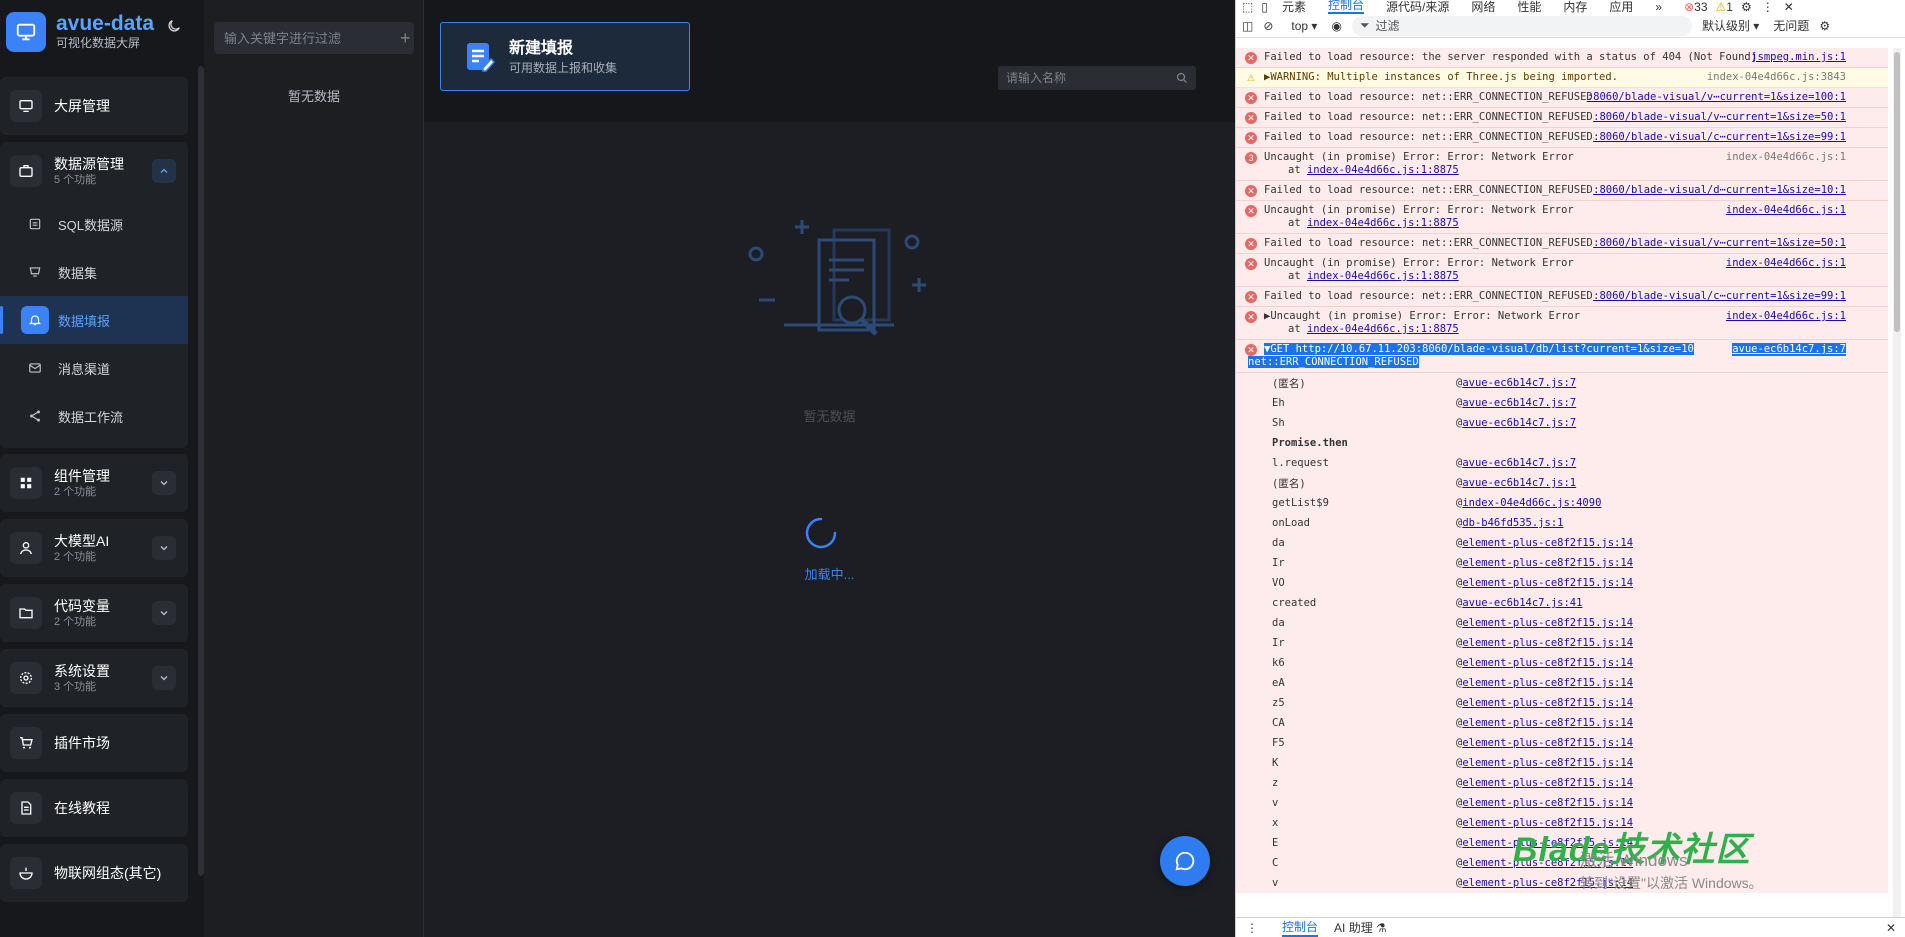  I want to click on tab-performance: 性能, so click(1529, 7).